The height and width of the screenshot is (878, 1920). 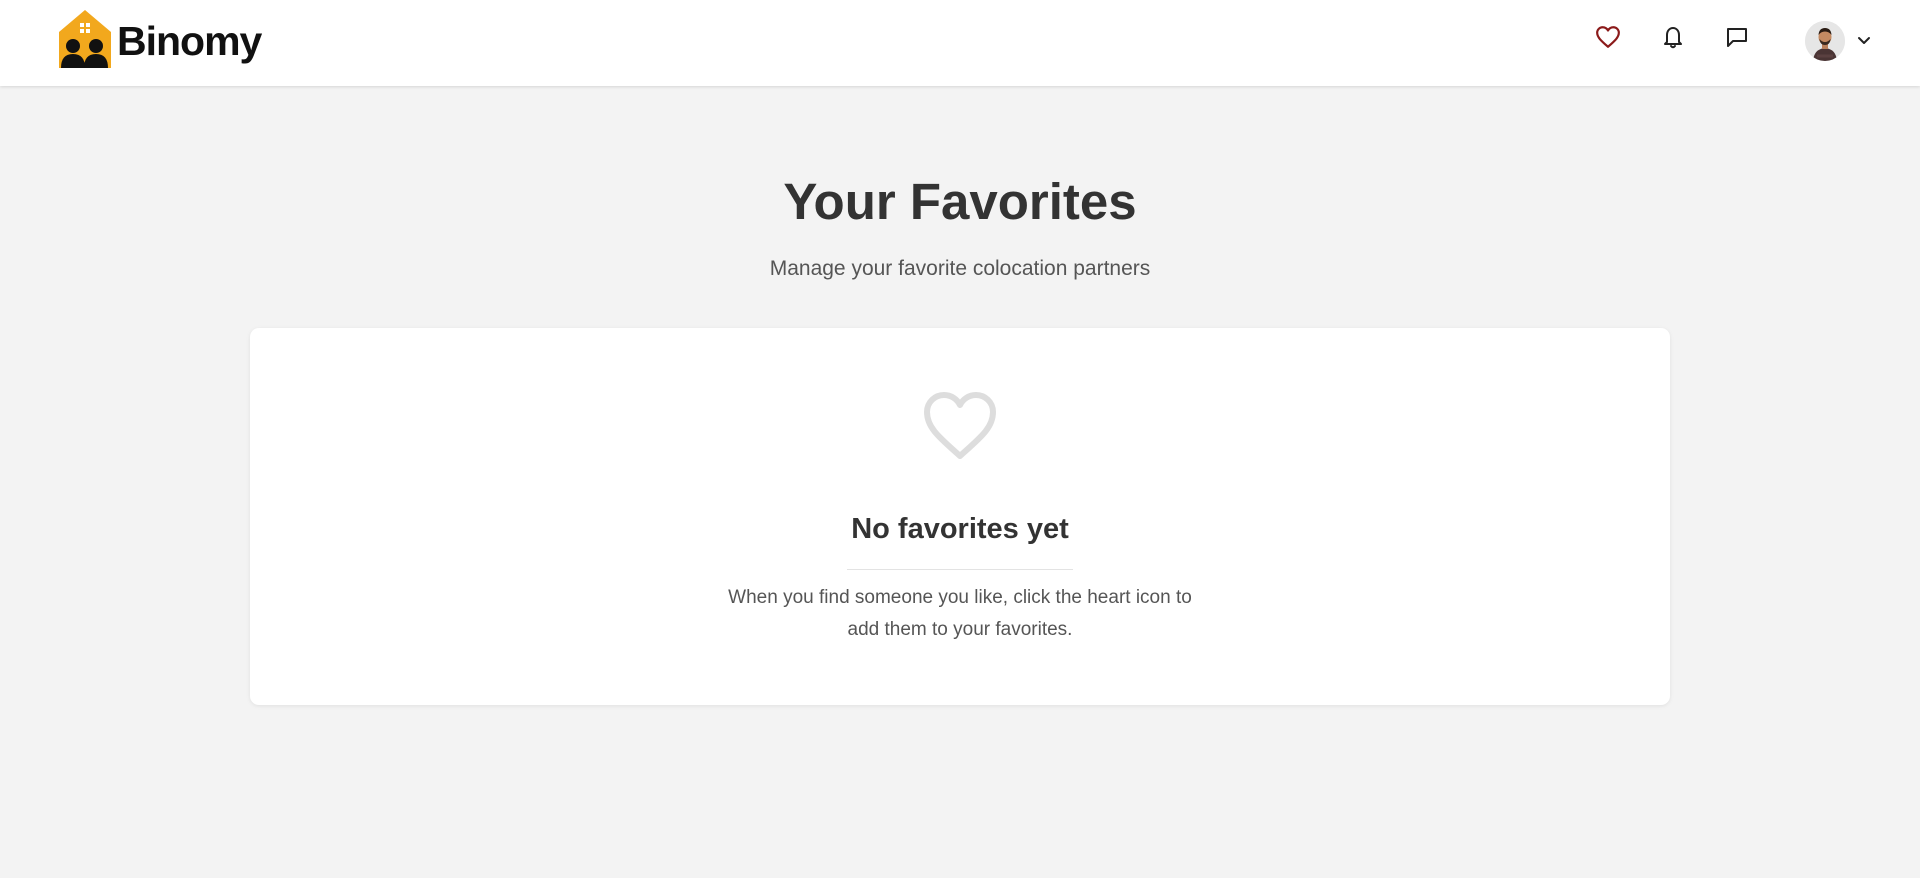 I want to click on notifications-nav-button, so click(x=1673, y=37).